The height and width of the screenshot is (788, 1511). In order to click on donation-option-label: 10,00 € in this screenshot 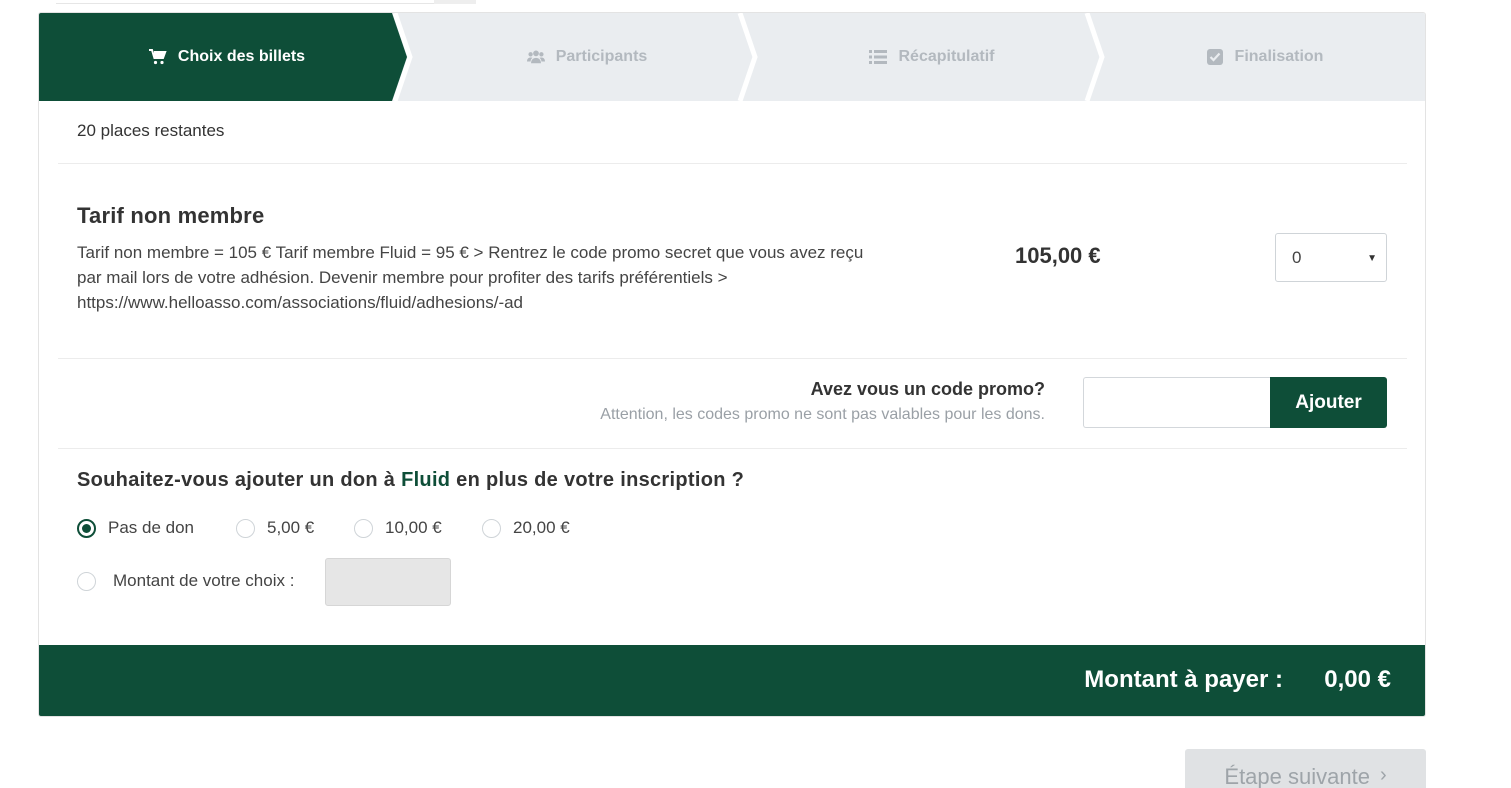, I will do `click(413, 527)`.